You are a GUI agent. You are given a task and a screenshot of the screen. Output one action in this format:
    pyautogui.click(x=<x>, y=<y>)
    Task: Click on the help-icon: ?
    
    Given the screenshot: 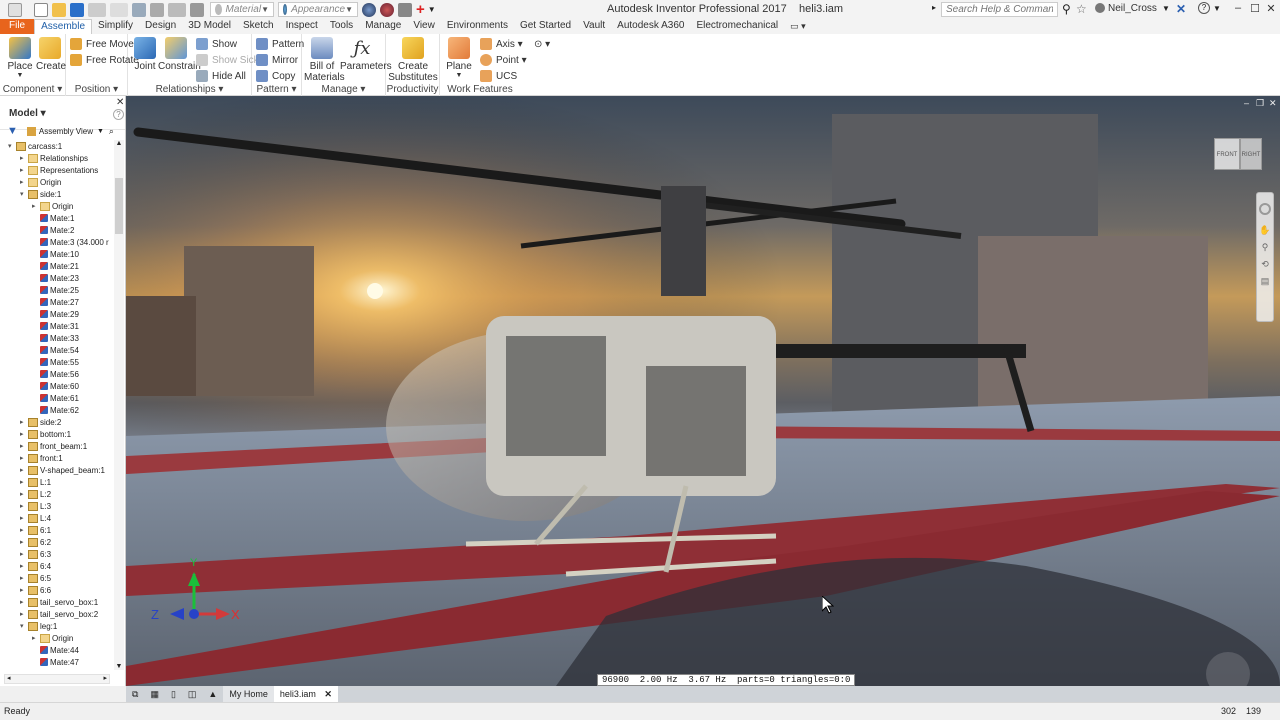 What is the action you would take?
    pyautogui.click(x=1204, y=8)
    